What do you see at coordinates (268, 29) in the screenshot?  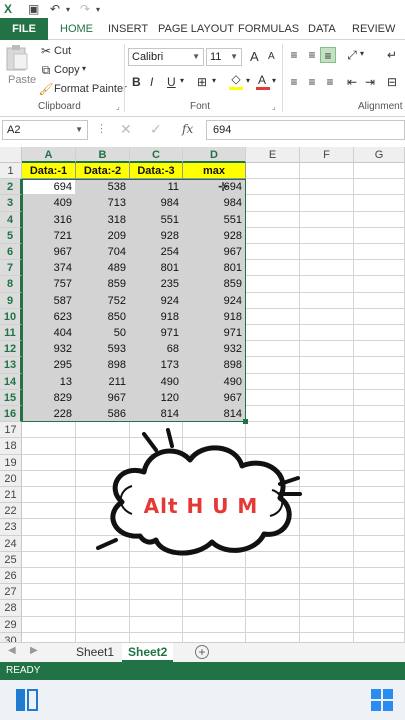 I see `tab-formulas: FORMULAS` at bounding box center [268, 29].